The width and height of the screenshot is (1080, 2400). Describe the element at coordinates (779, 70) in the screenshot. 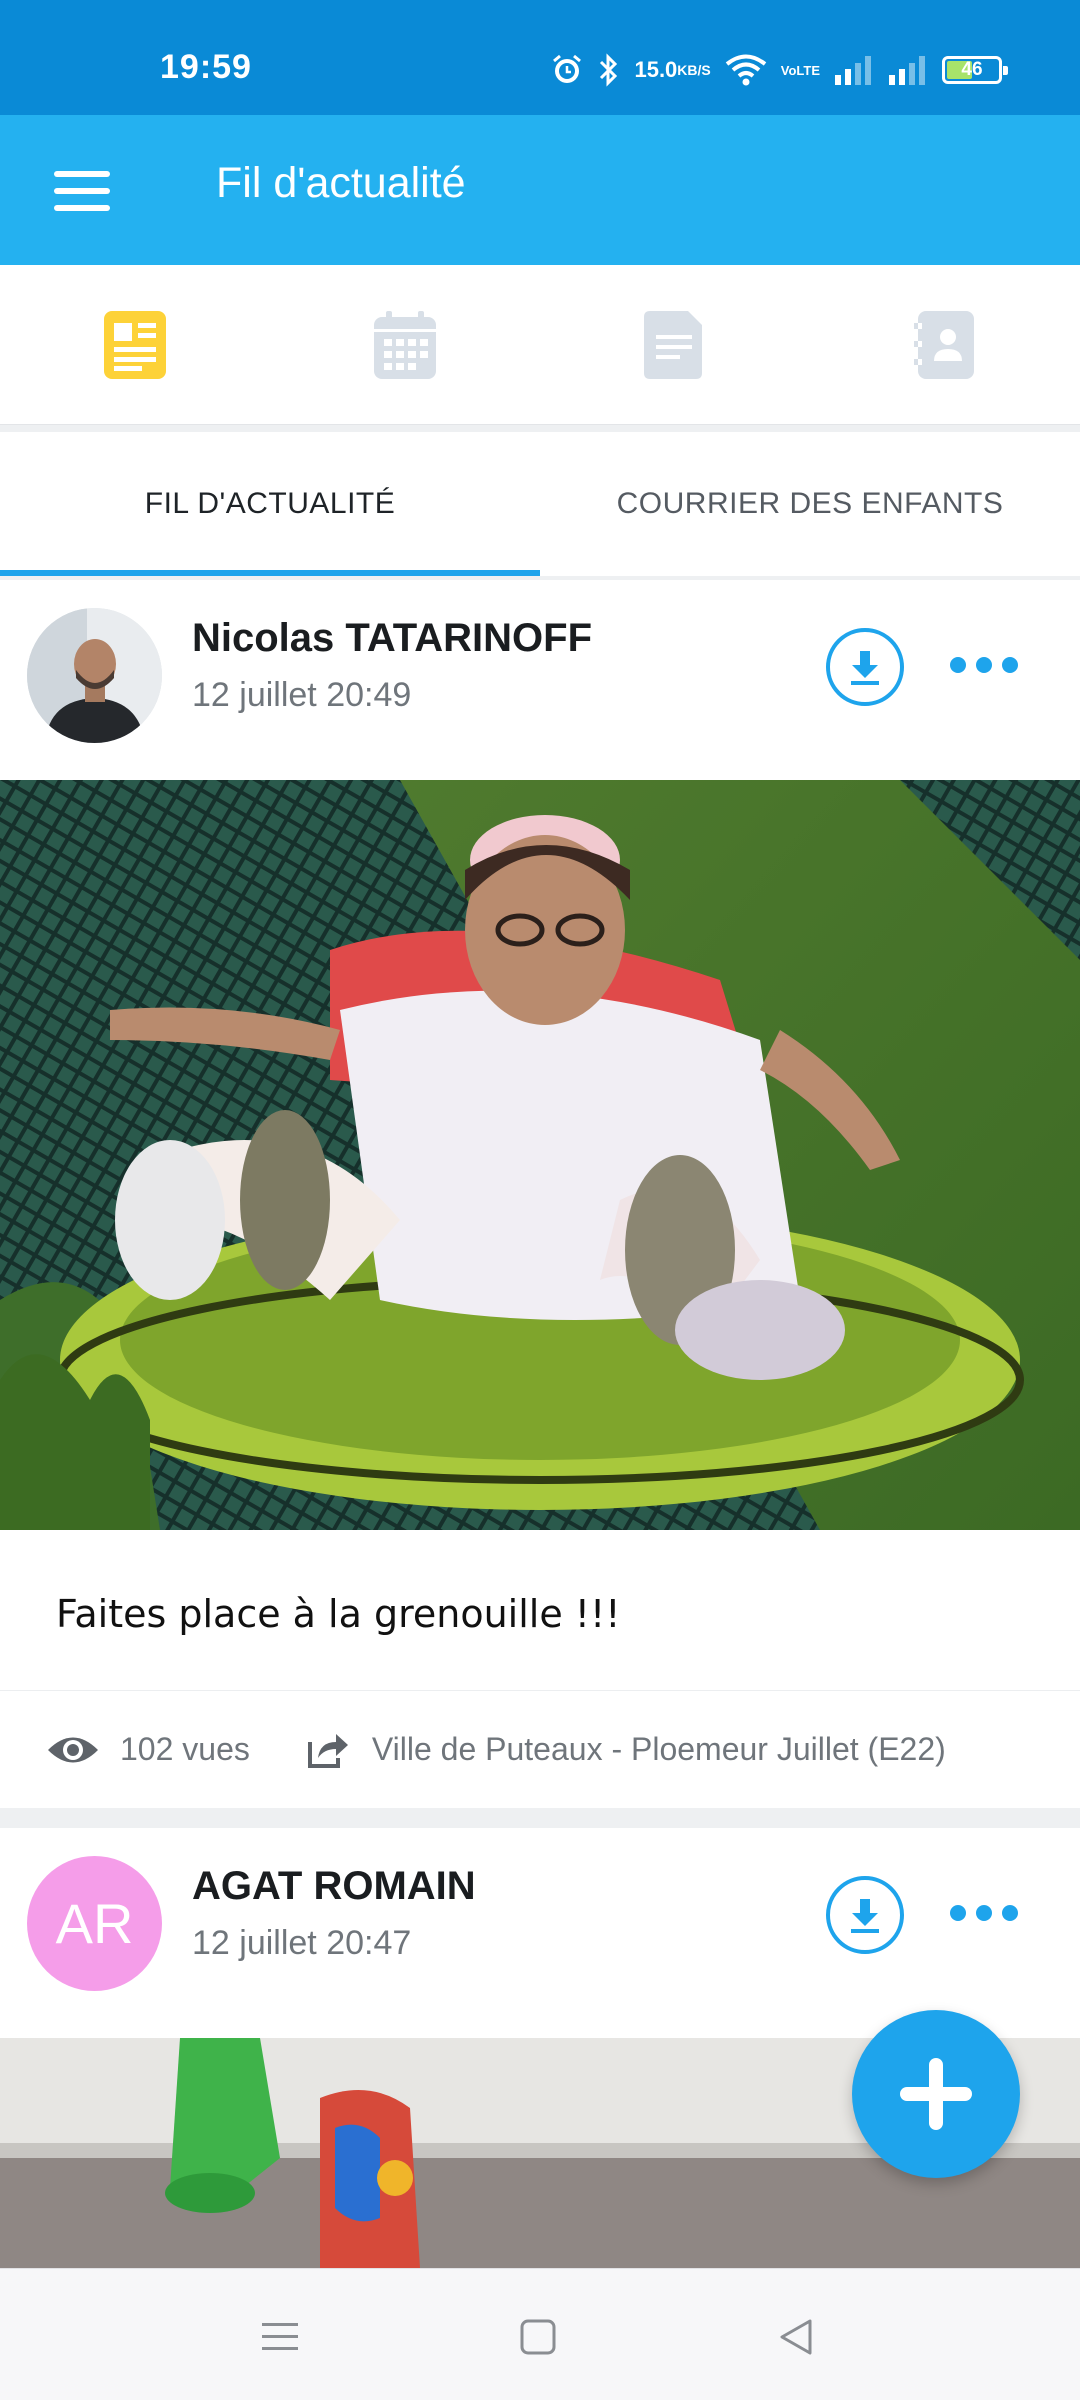

I see `status-icons: 15.0 KB/S Vo LTE 46` at that location.